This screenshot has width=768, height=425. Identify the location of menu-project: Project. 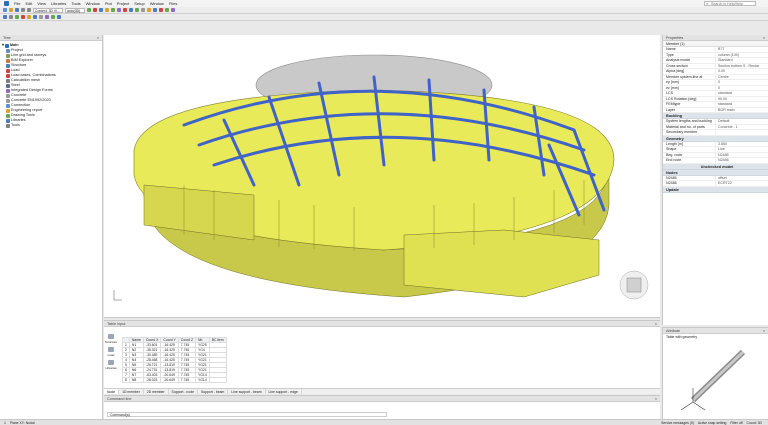
(123, 3).